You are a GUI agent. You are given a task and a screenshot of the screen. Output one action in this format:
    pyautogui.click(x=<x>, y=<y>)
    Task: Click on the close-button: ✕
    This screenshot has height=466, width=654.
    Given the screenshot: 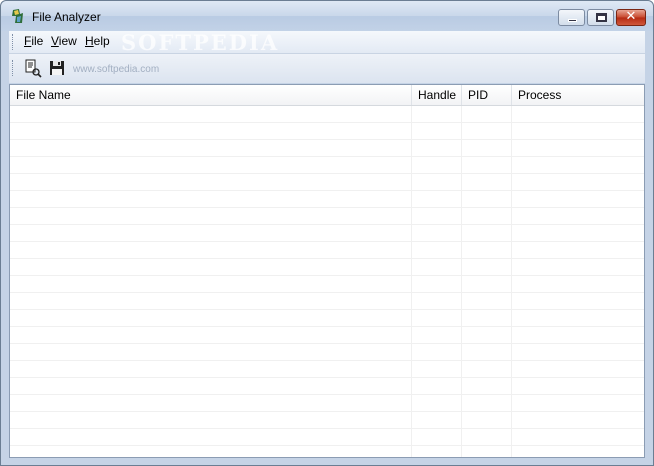 What is the action you would take?
    pyautogui.click(x=631, y=17)
    